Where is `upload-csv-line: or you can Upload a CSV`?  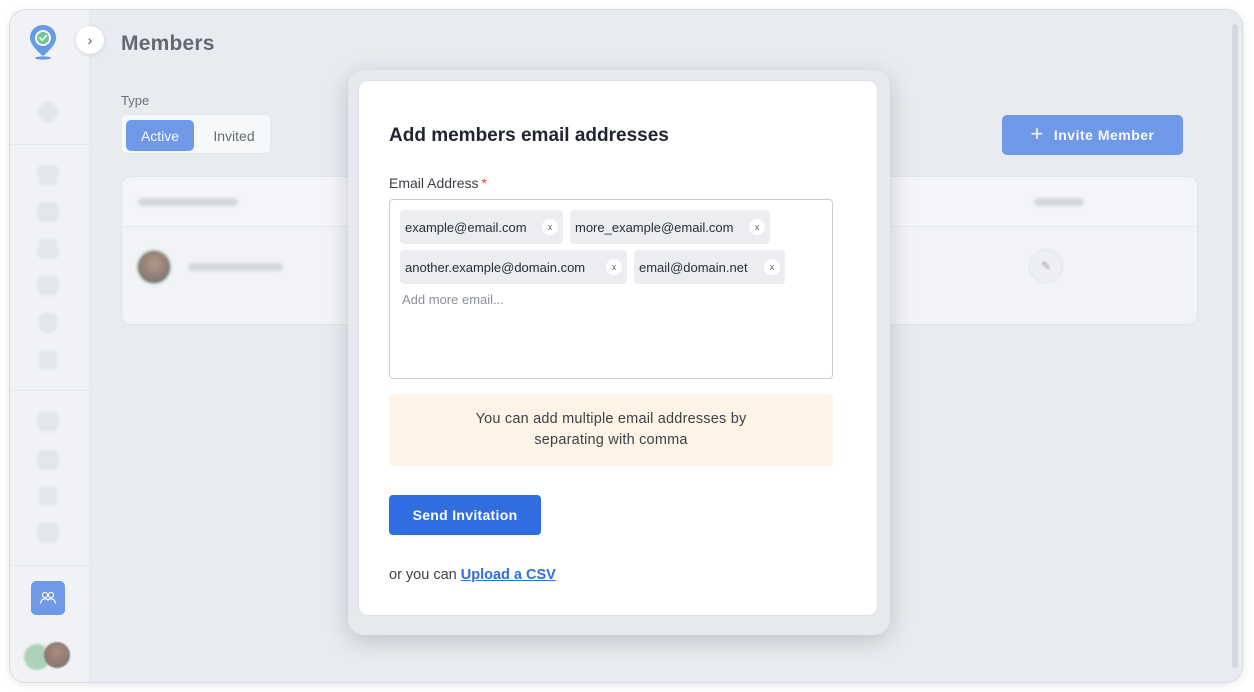
upload-csv-line: or you can Upload a CSV is located at coordinates (472, 575).